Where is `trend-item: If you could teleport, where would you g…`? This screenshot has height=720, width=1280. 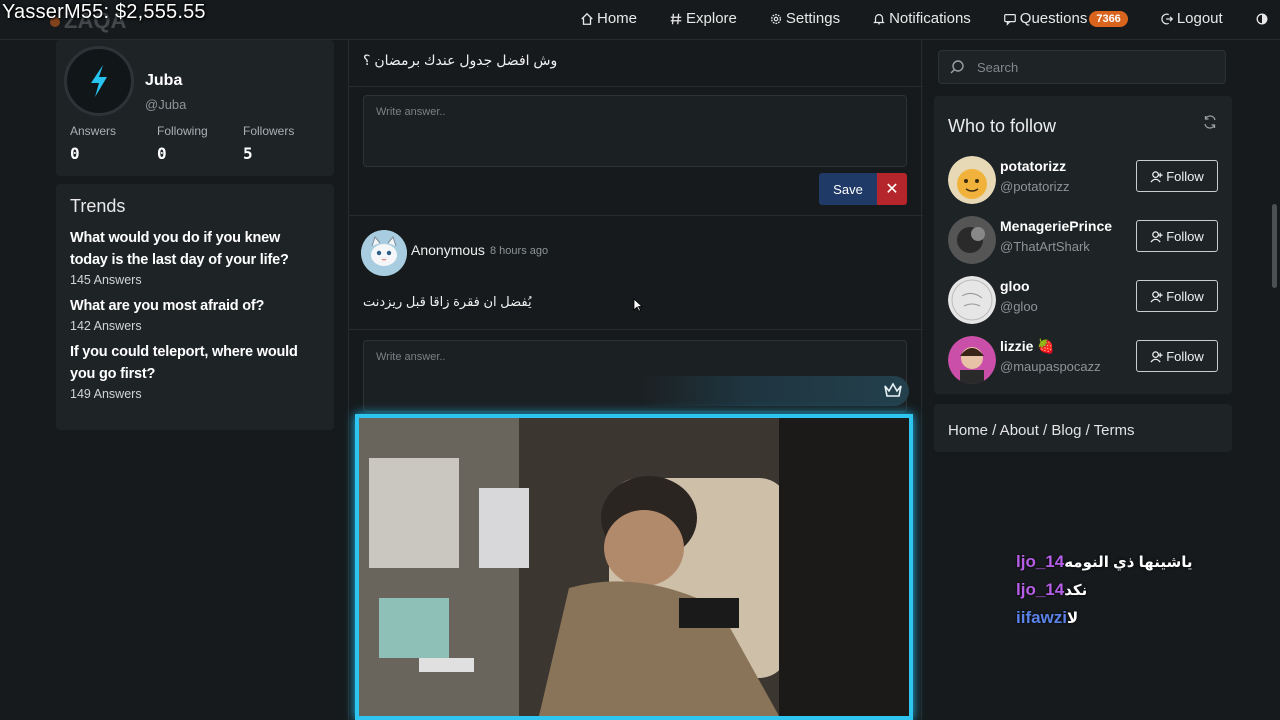
trend-item: If you could teleport, where would you g… is located at coordinates (195, 371).